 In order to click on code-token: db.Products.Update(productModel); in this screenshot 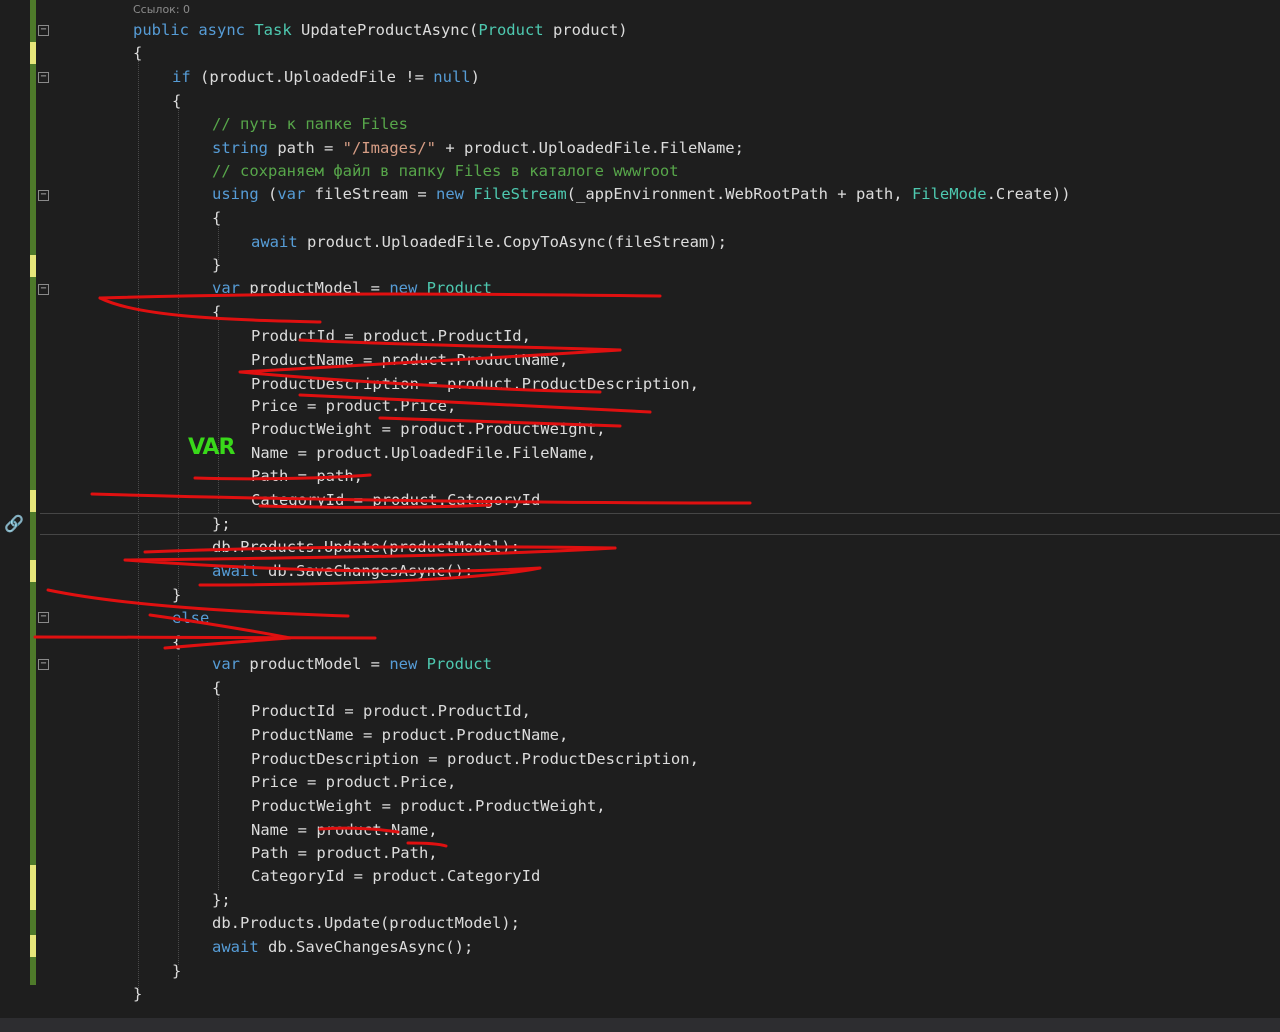, I will do `click(366, 923)`.